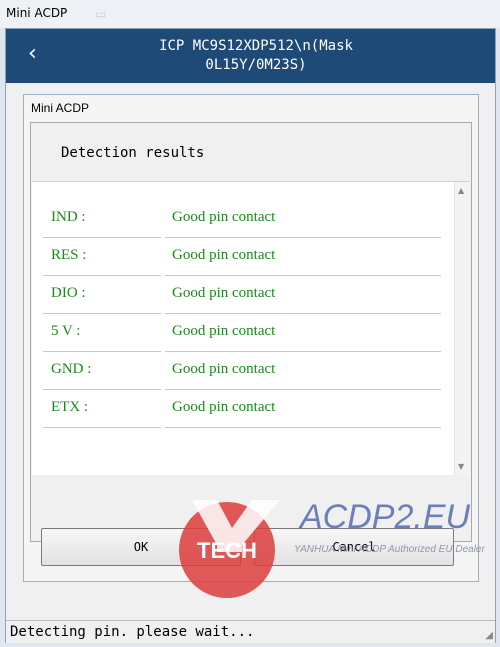 This screenshot has width=500, height=647. I want to click on pin-label: ETX :, so click(70, 407).